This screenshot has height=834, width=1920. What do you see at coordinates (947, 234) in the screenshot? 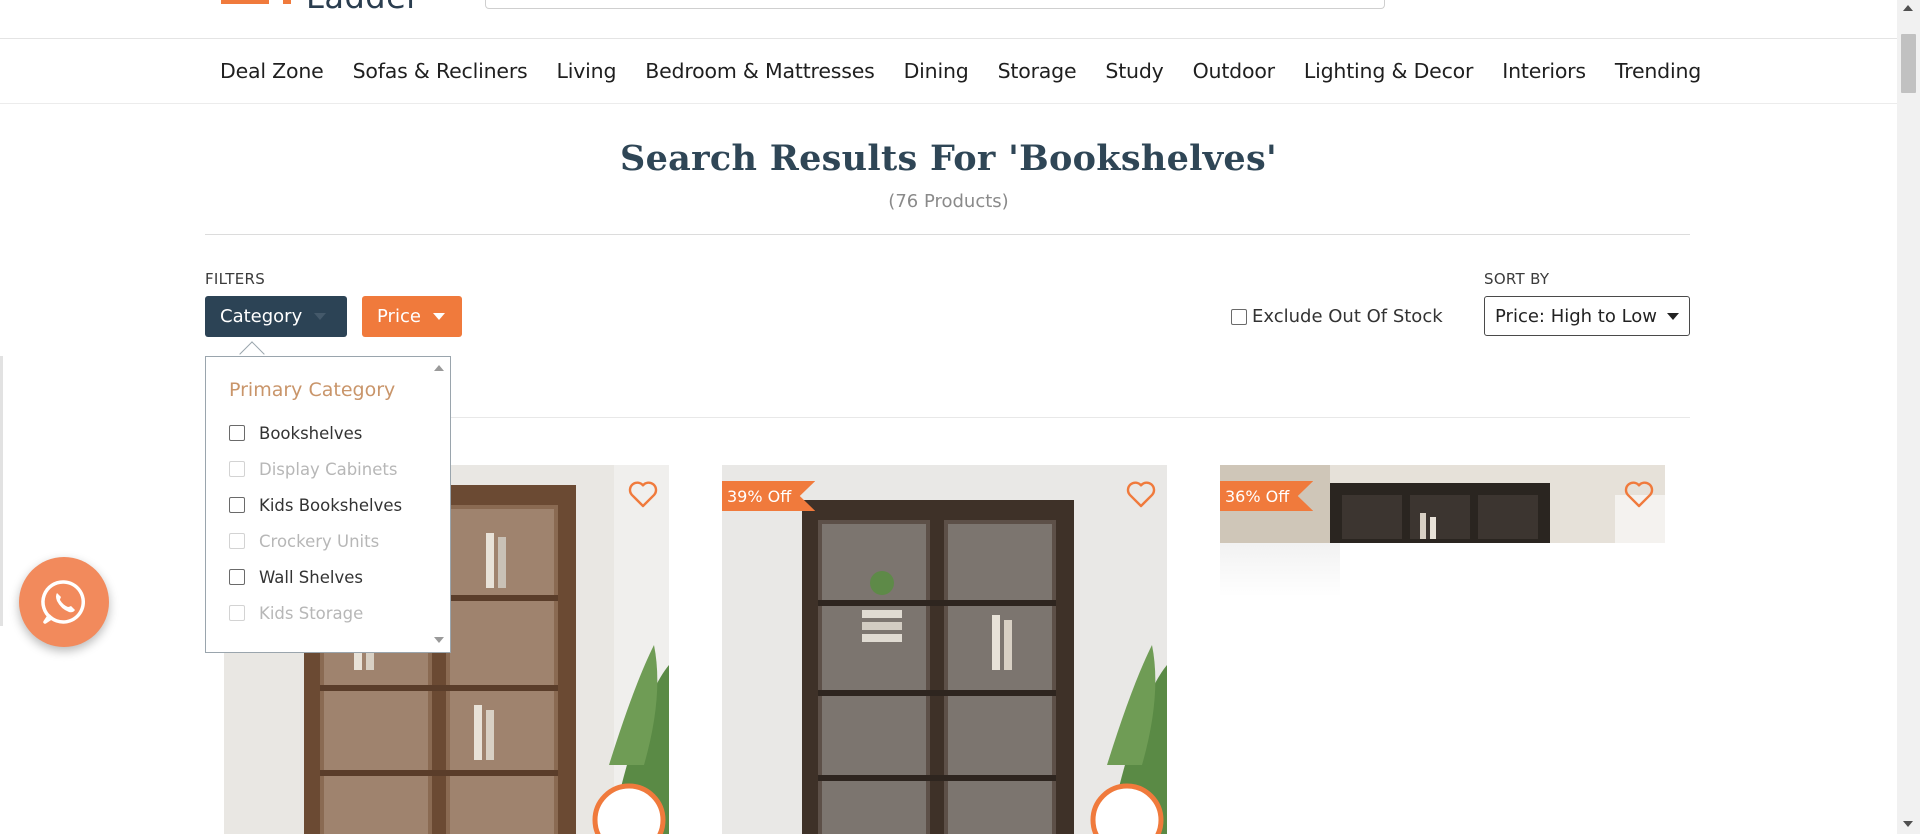
I see `heading-divider` at bounding box center [947, 234].